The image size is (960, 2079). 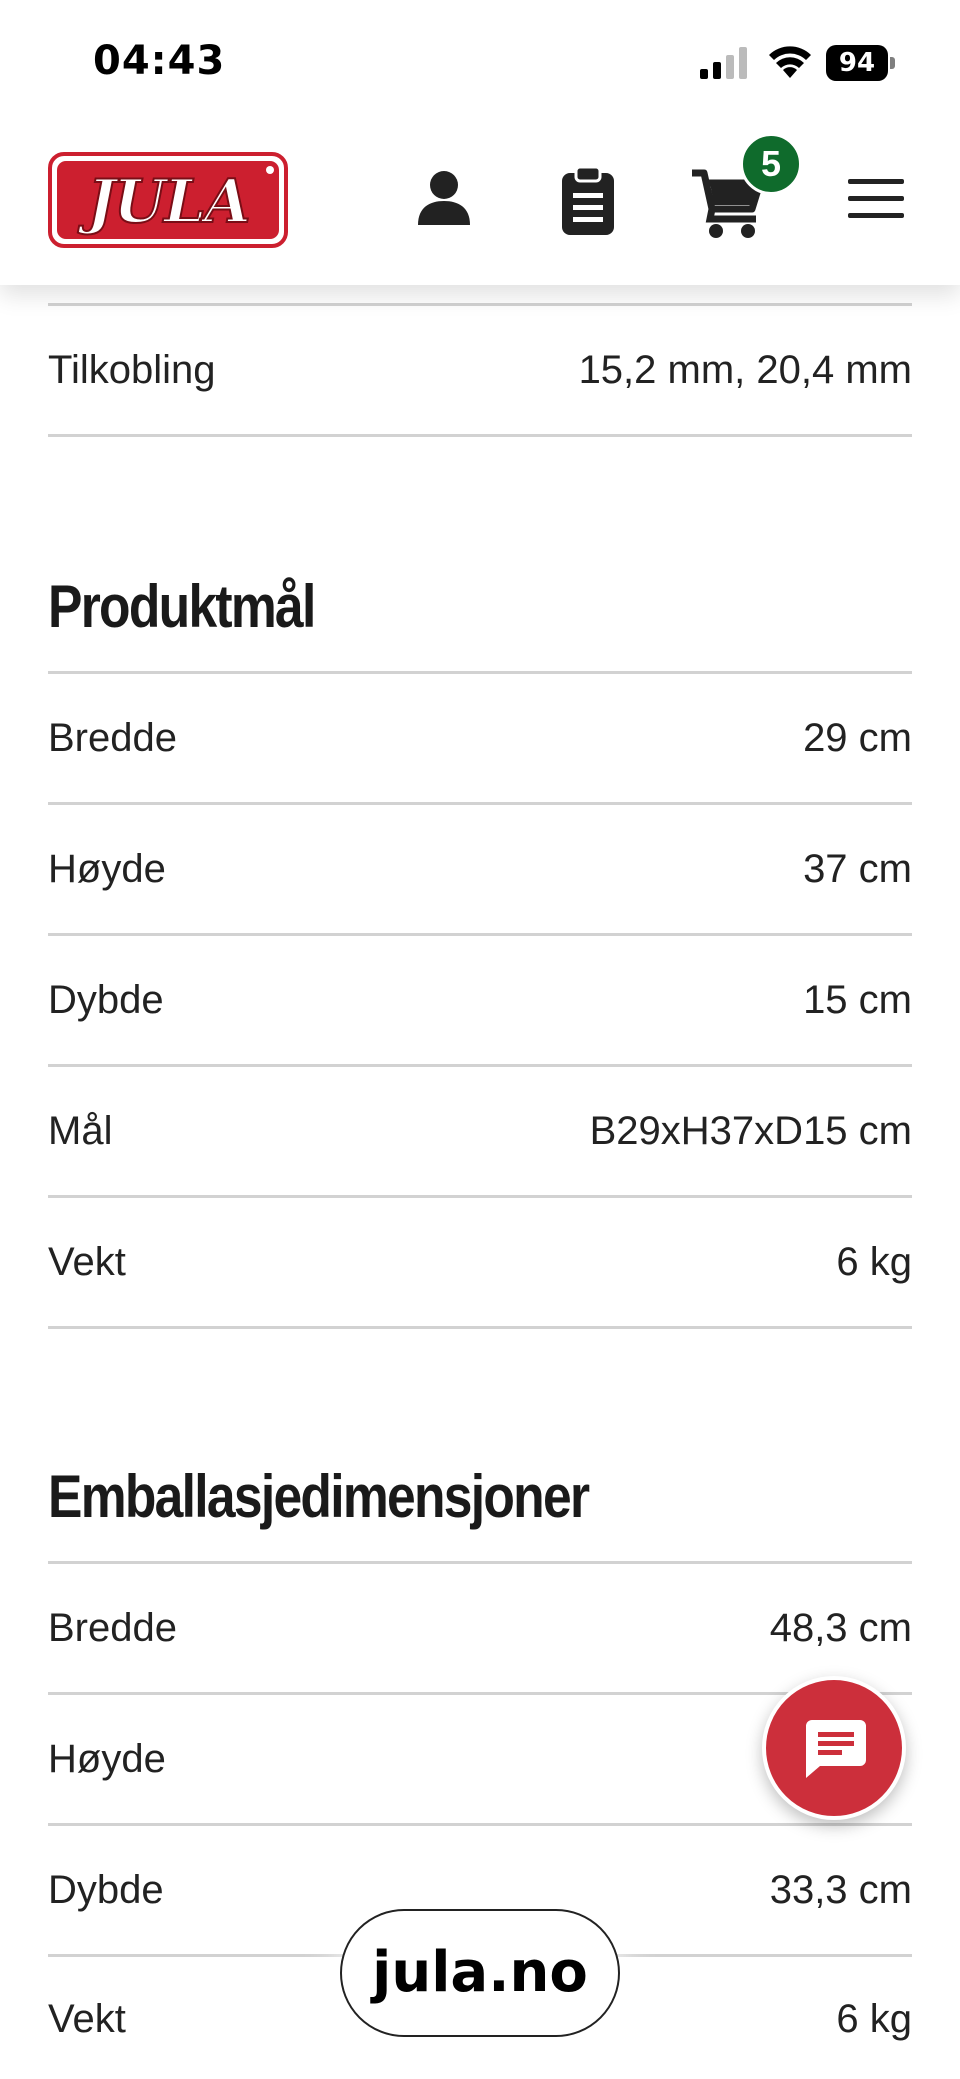 I want to click on spec-value: 33,3 cm, so click(x=840, y=1889).